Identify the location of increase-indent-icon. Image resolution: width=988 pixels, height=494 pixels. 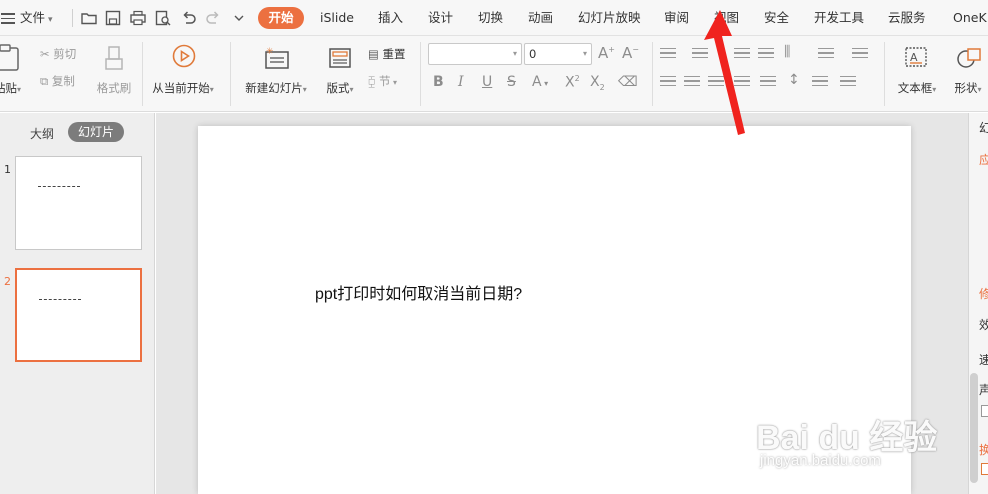
(766, 55).